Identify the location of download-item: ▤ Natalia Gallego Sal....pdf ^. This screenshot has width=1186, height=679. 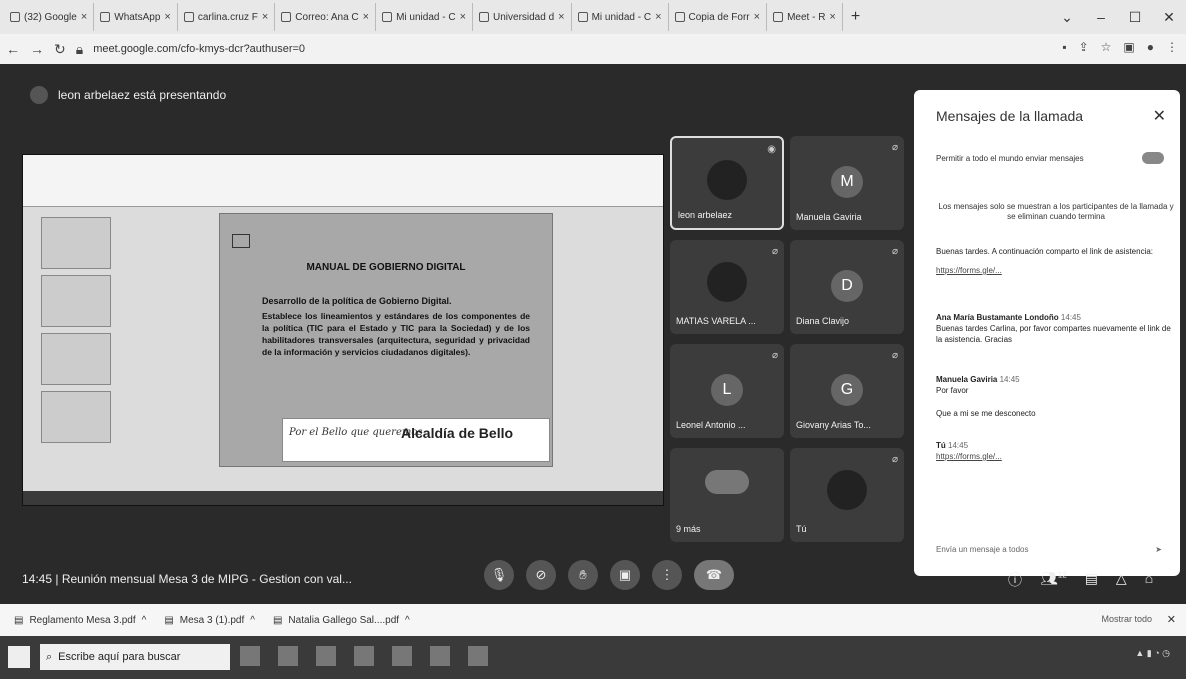
(341, 620).